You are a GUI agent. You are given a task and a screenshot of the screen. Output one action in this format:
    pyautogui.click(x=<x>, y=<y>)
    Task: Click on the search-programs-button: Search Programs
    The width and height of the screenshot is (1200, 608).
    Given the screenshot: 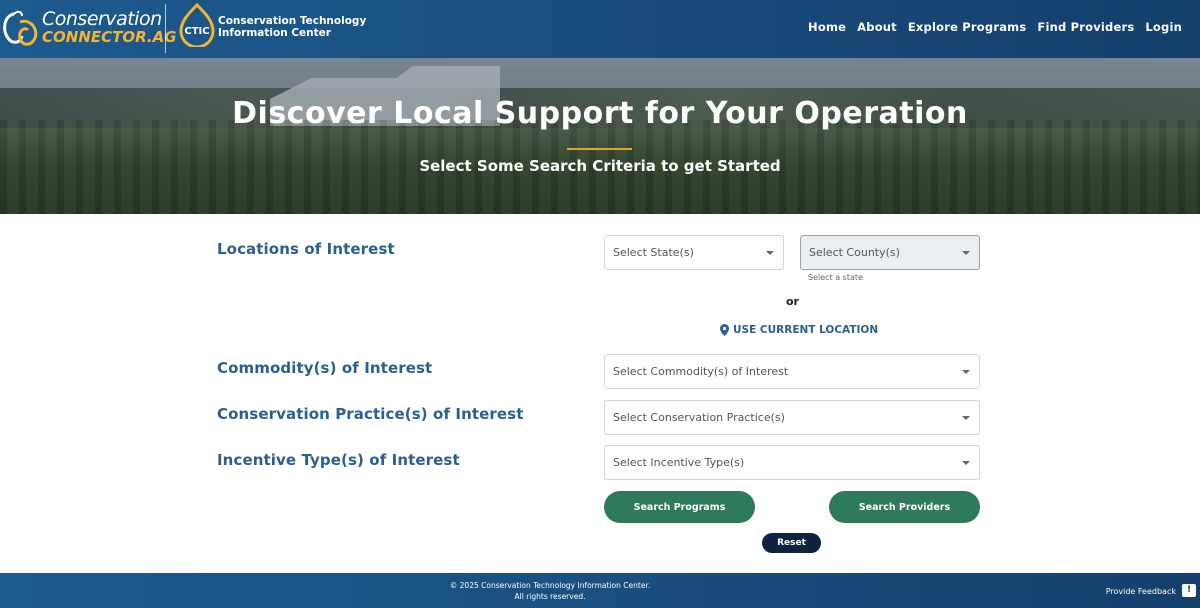 What is the action you would take?
    pyautogui.click(x=679, y=507)
    